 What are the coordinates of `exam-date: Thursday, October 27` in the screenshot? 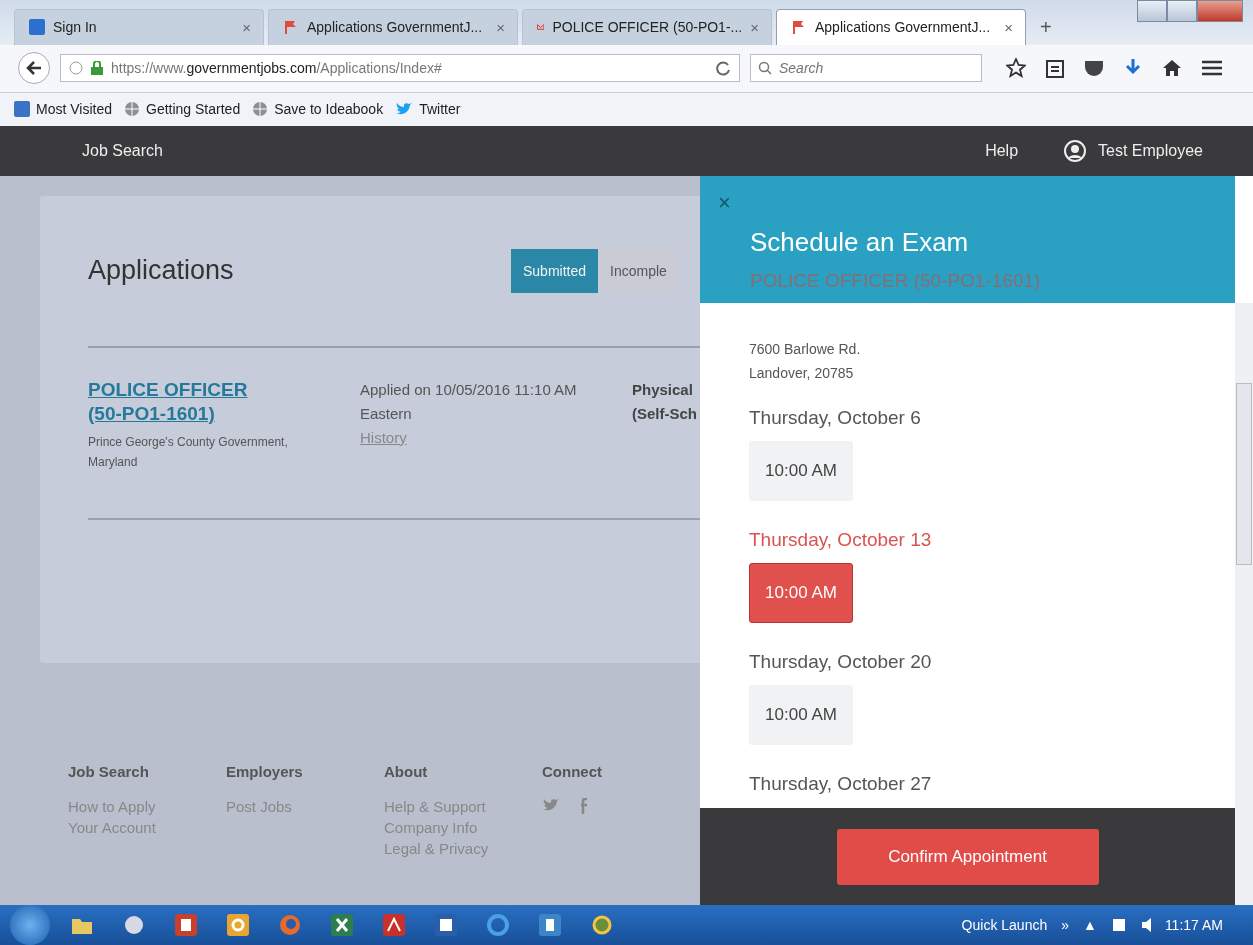 It's located at (841, 783).